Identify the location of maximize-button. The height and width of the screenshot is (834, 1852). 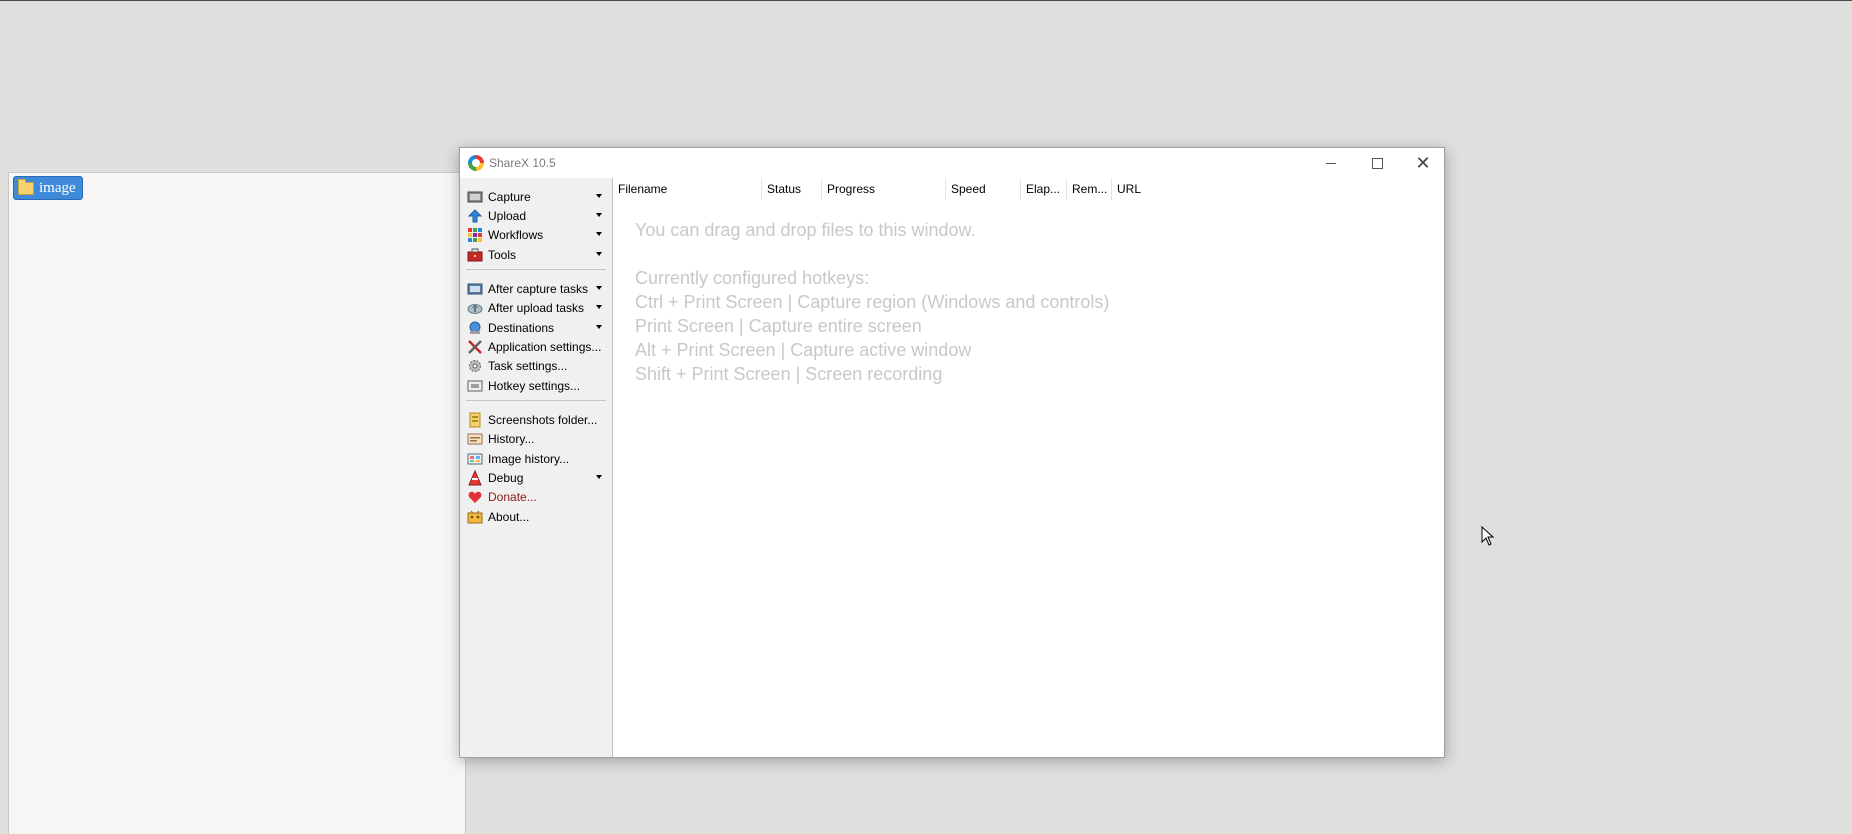
(1377, 163).